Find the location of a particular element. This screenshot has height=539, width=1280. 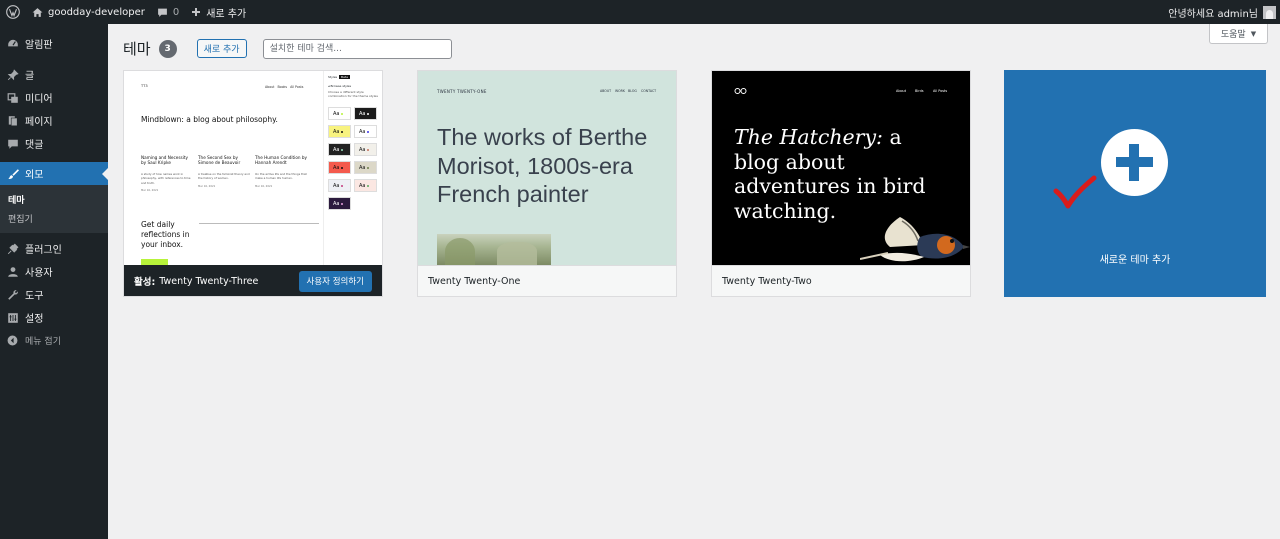

admin-bar: goodday-developer 0 새로 추가 안녕하세요 admin님 is located at coordinates (640, 12).